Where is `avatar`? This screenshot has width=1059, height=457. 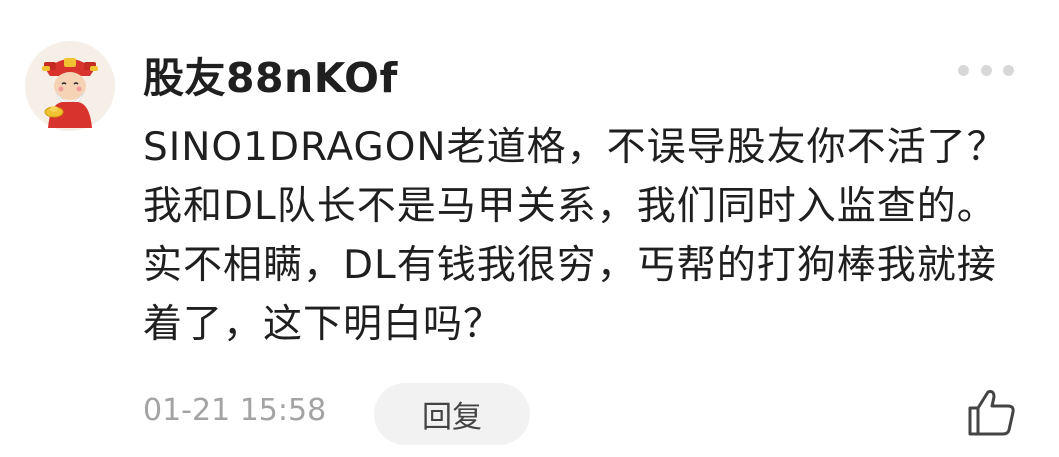 avatar is located at coordinates (70, 86).